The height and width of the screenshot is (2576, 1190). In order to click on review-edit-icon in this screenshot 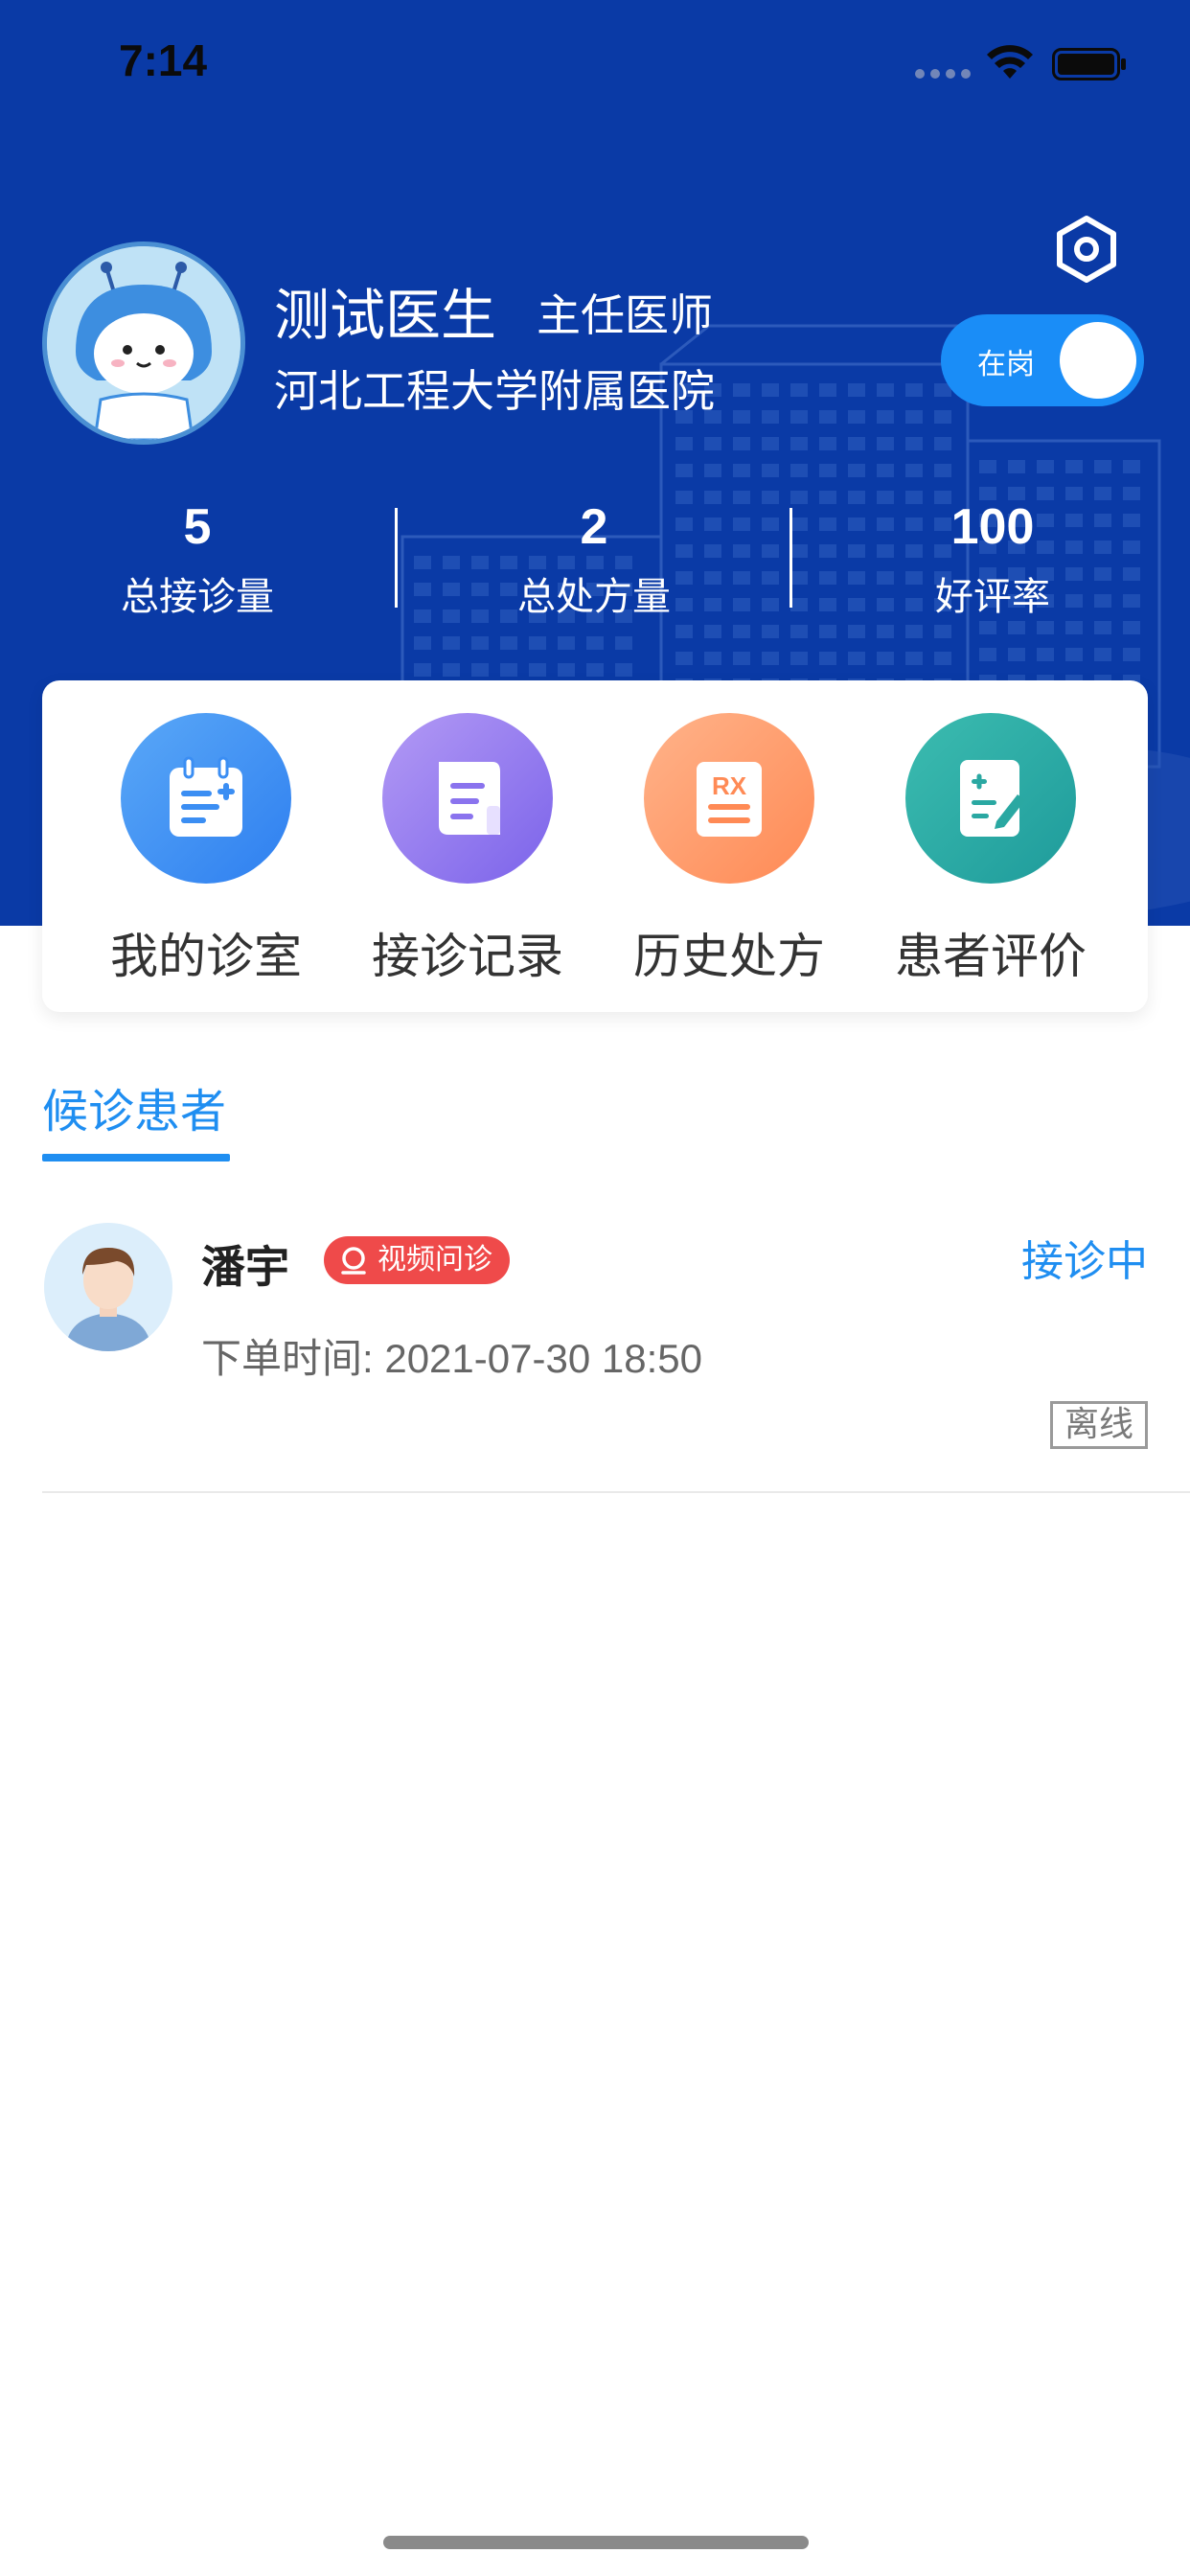, I will do `click(990, 798)`.